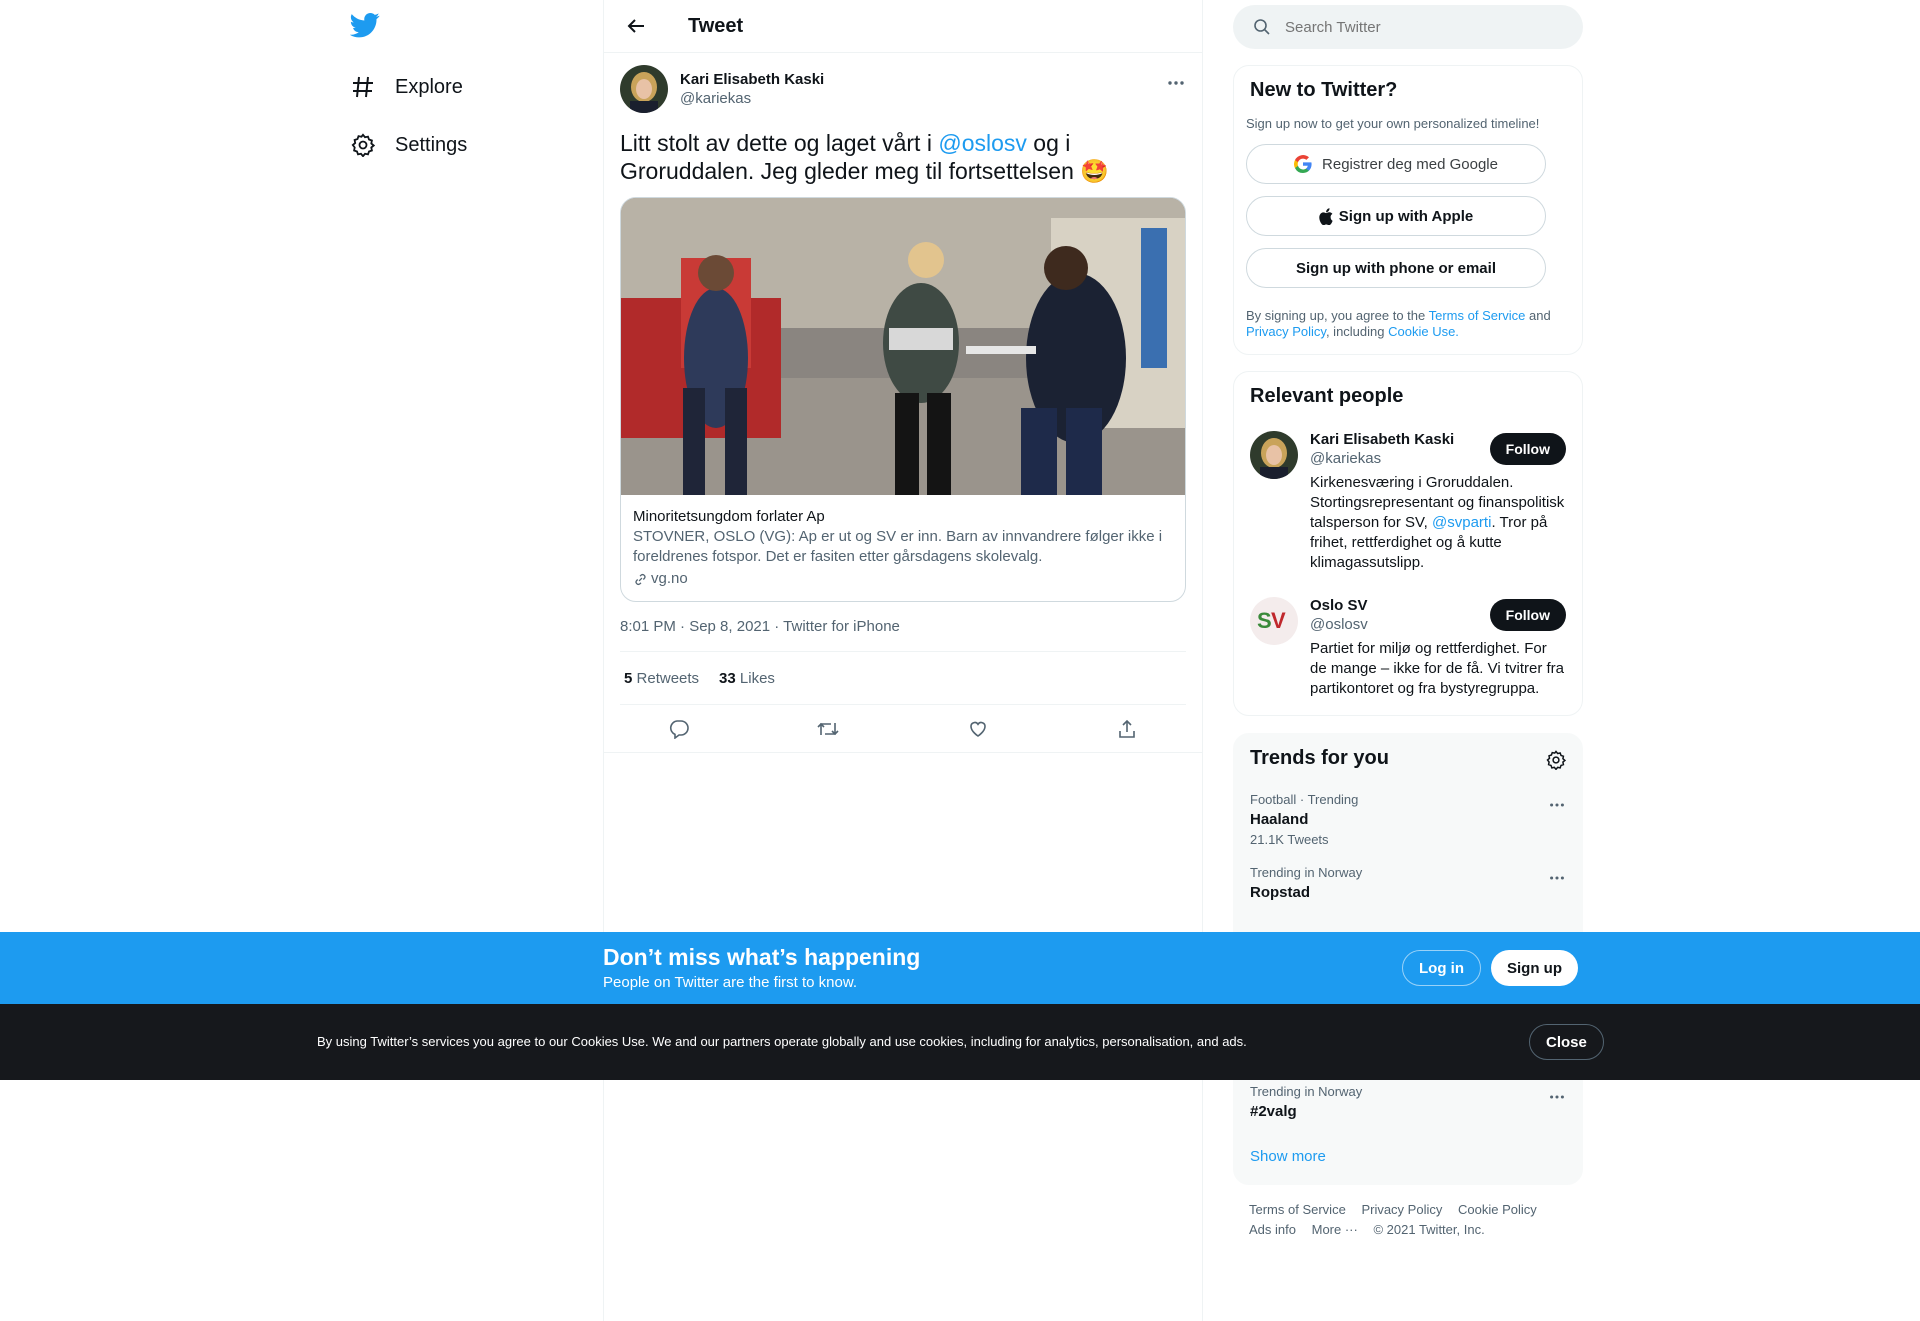 This screenshot has height=1321, width=1920. Describe the element at coordinates (757, 678) in the screenshot. I see `likes-label: Likes` at that location.